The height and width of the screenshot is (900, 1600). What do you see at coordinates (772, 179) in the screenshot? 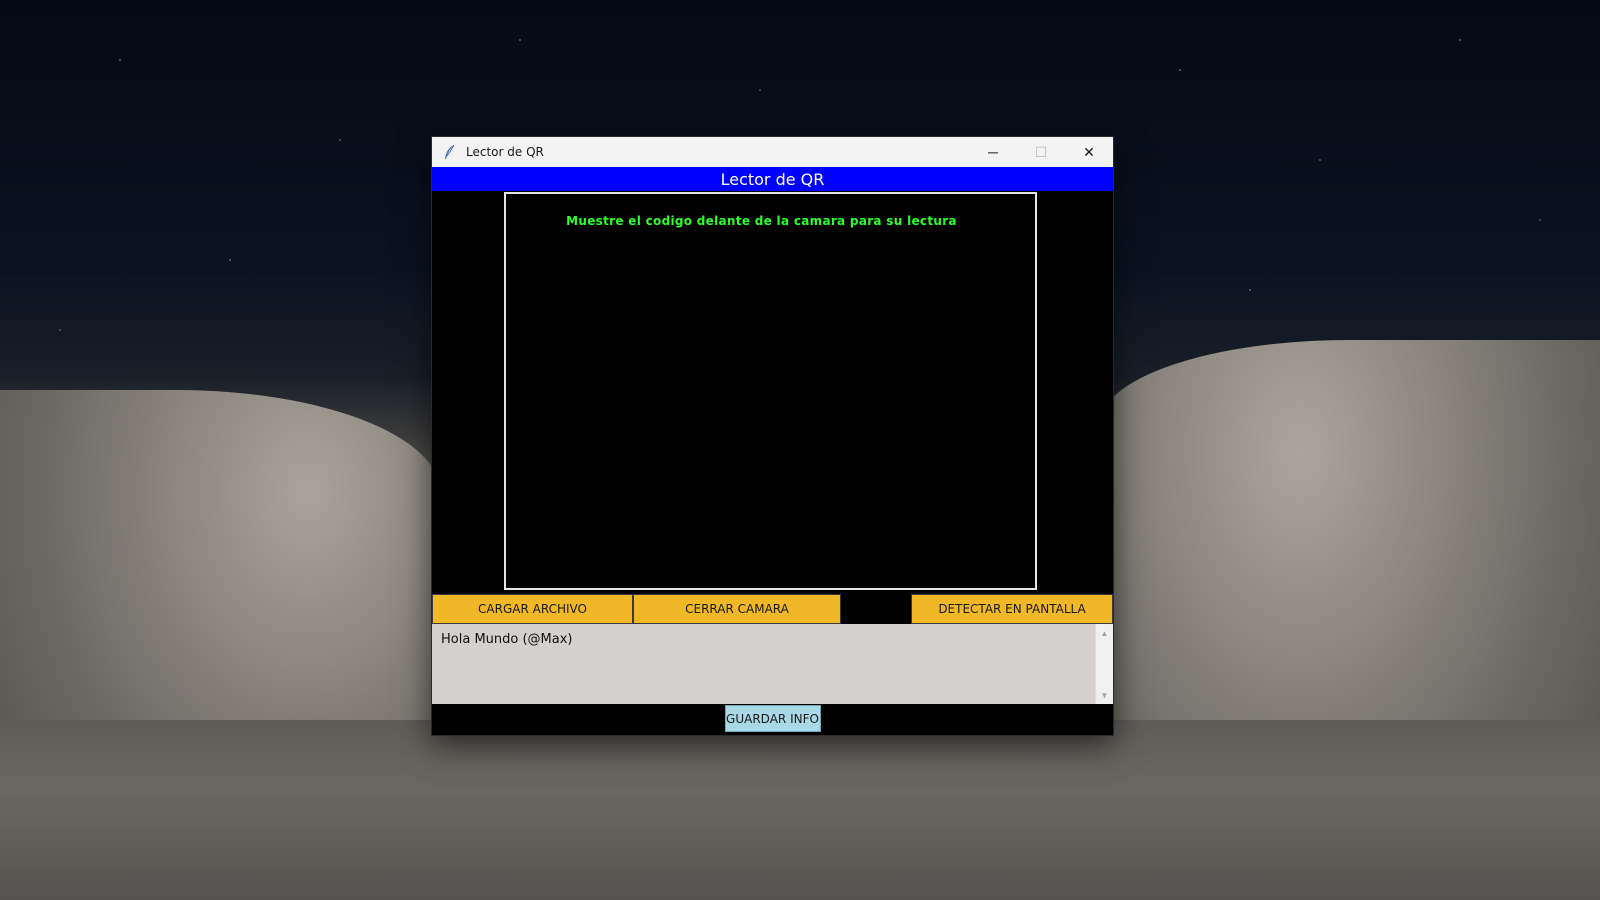
I see `header-banner: Lector de QR` at bounding box center [772, 179].